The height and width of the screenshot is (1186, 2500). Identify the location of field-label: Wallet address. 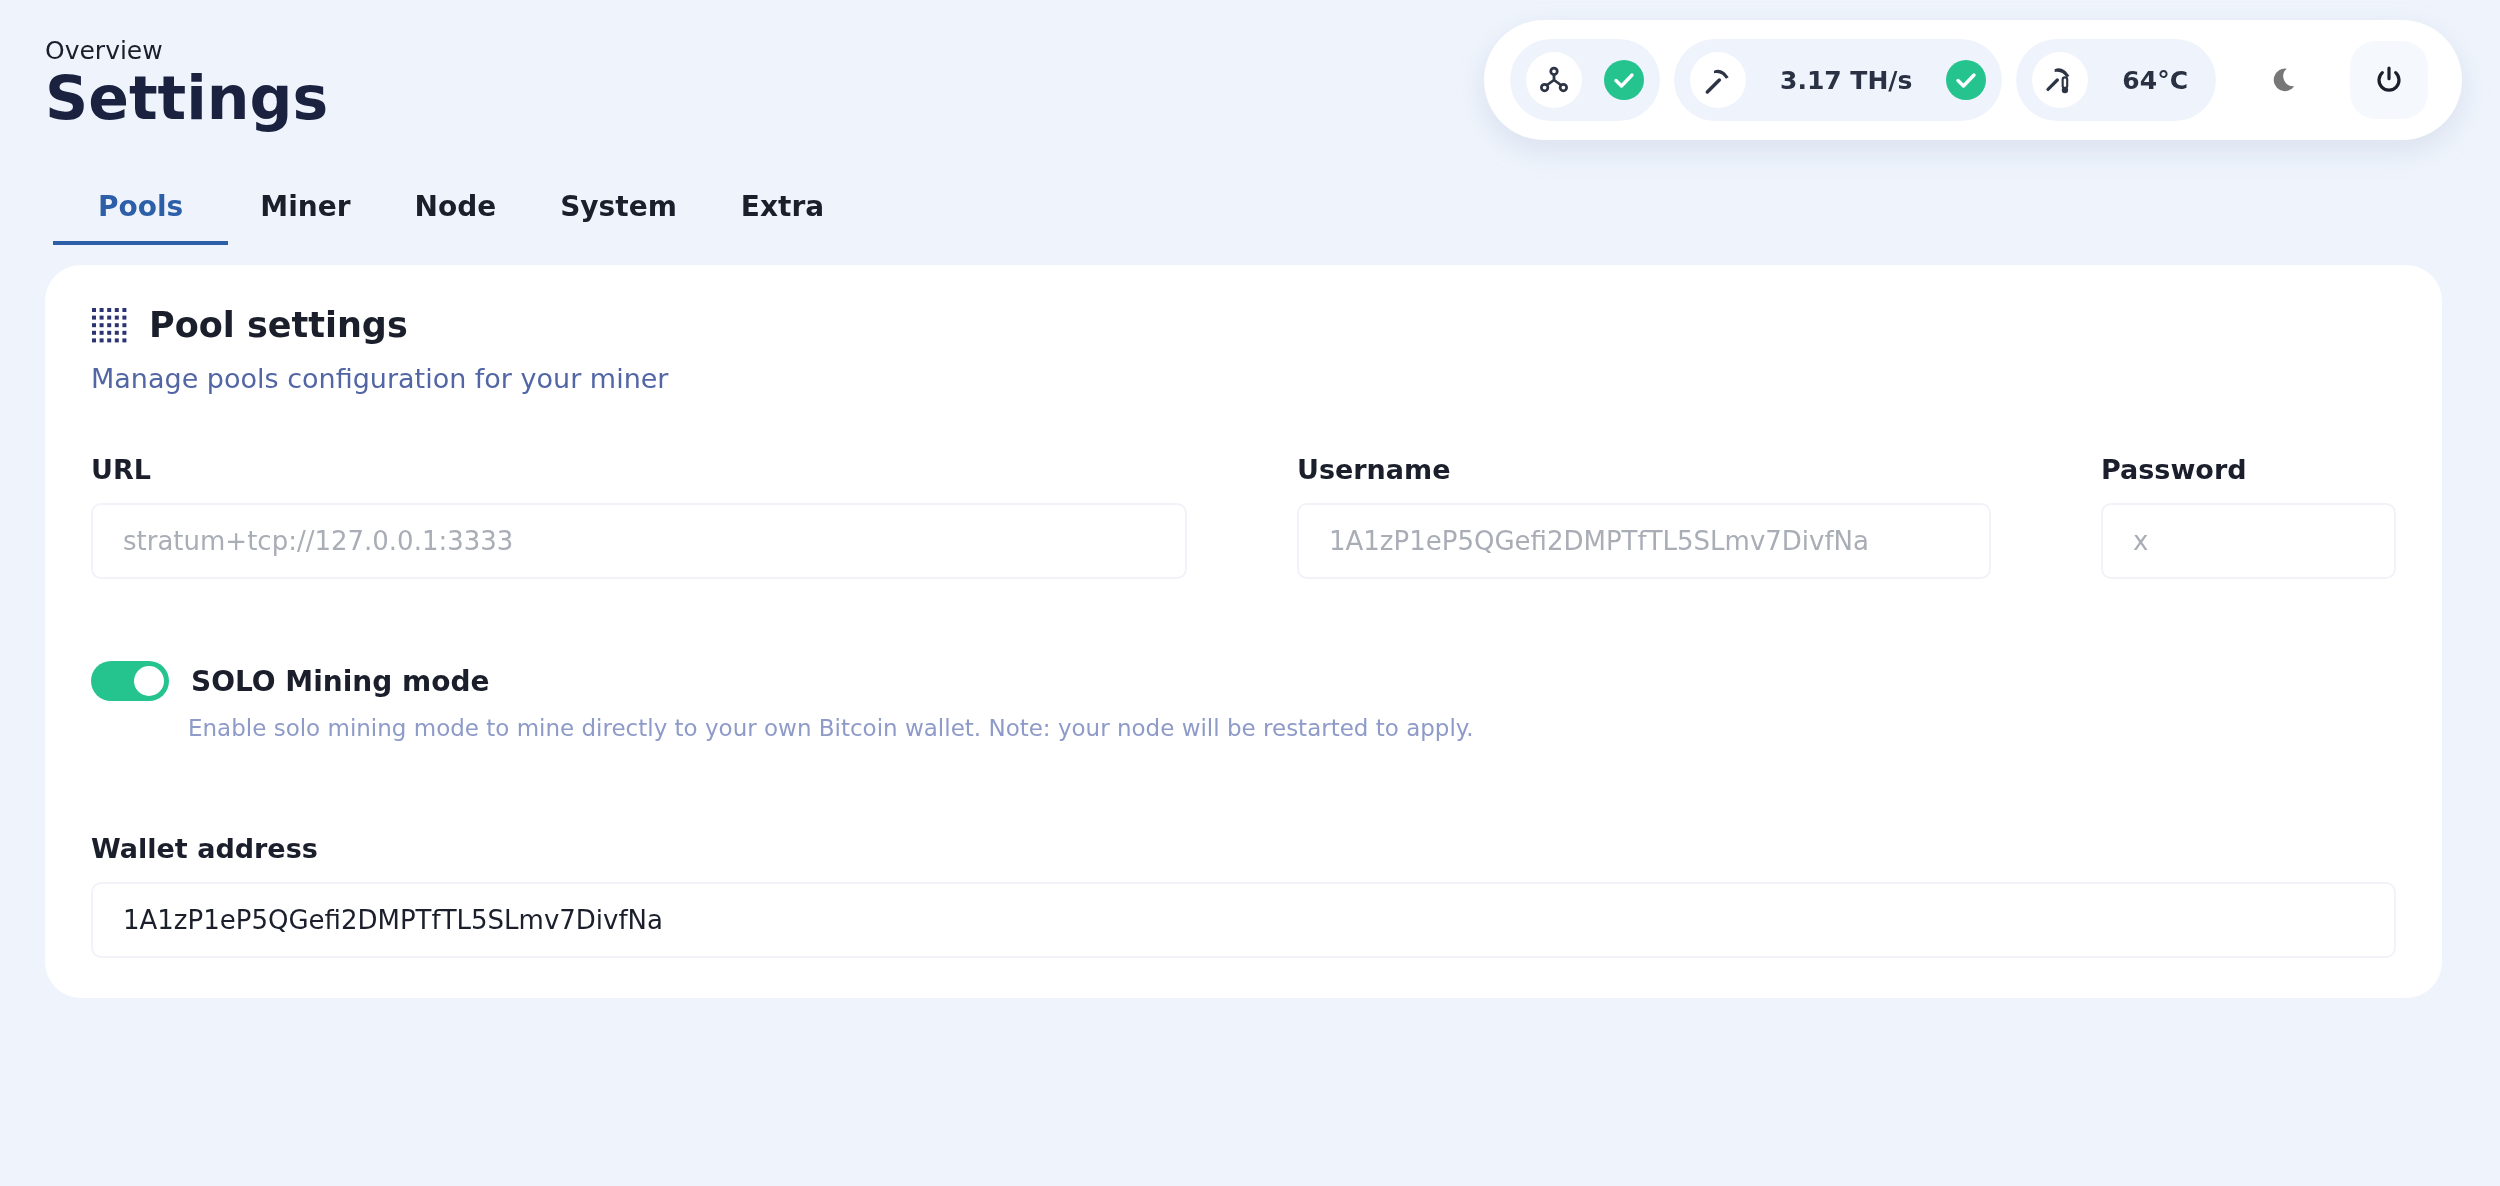
(205, 848).